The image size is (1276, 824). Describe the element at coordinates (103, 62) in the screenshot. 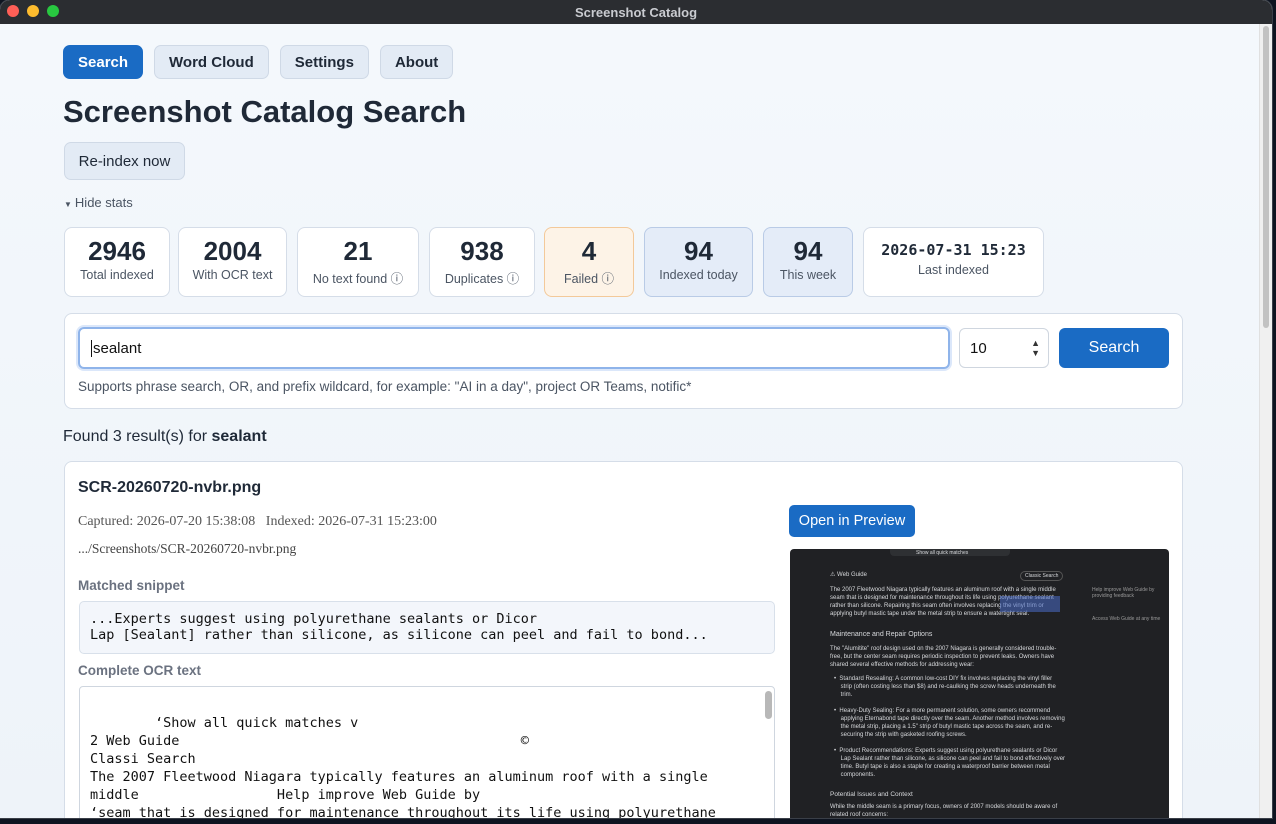

I see `tab-search: Search` at that location.